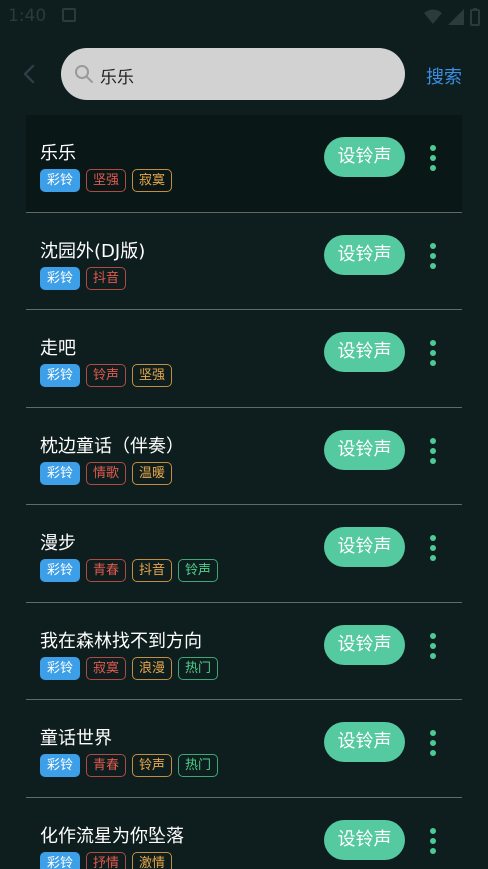 The image size is (488, 869). What do you see at coordinates (76, 738) in the screenshot?
I see `song-title: 童话世界` at bounding box center [76, 738].